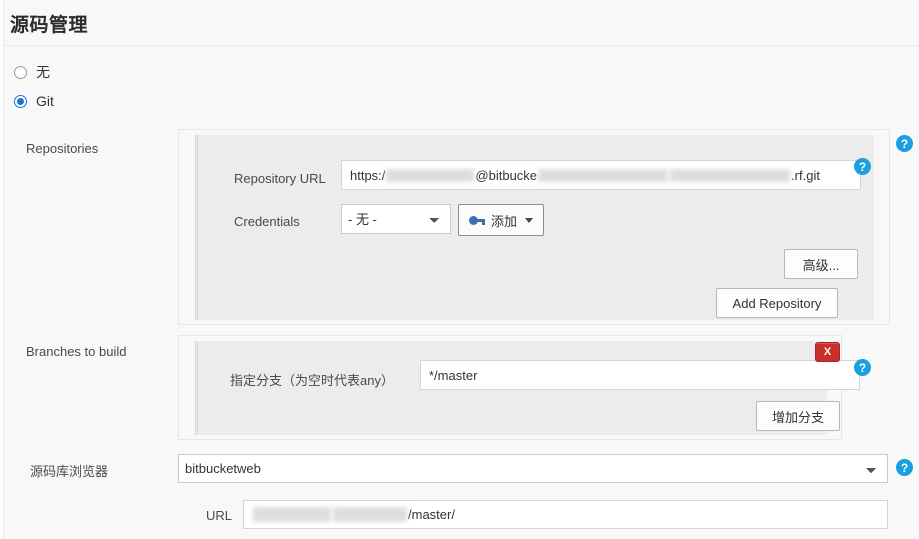 The height and width of the screenshot is (539, 919). Describe the element at coordinates (396, 219) in the screenshot. I see `credentials-select: - 无 -` at that location.